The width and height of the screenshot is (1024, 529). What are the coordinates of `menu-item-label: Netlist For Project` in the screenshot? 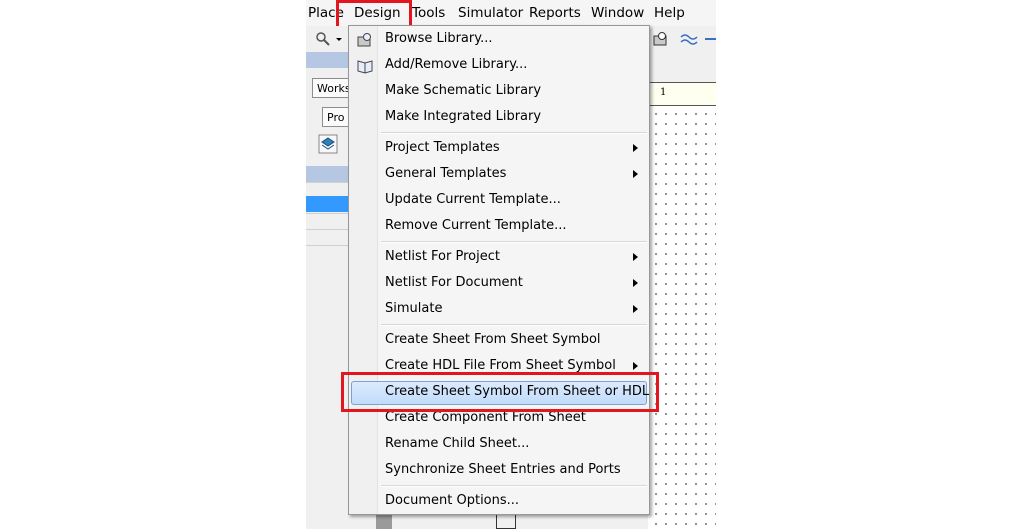 It's located at (442, 256).